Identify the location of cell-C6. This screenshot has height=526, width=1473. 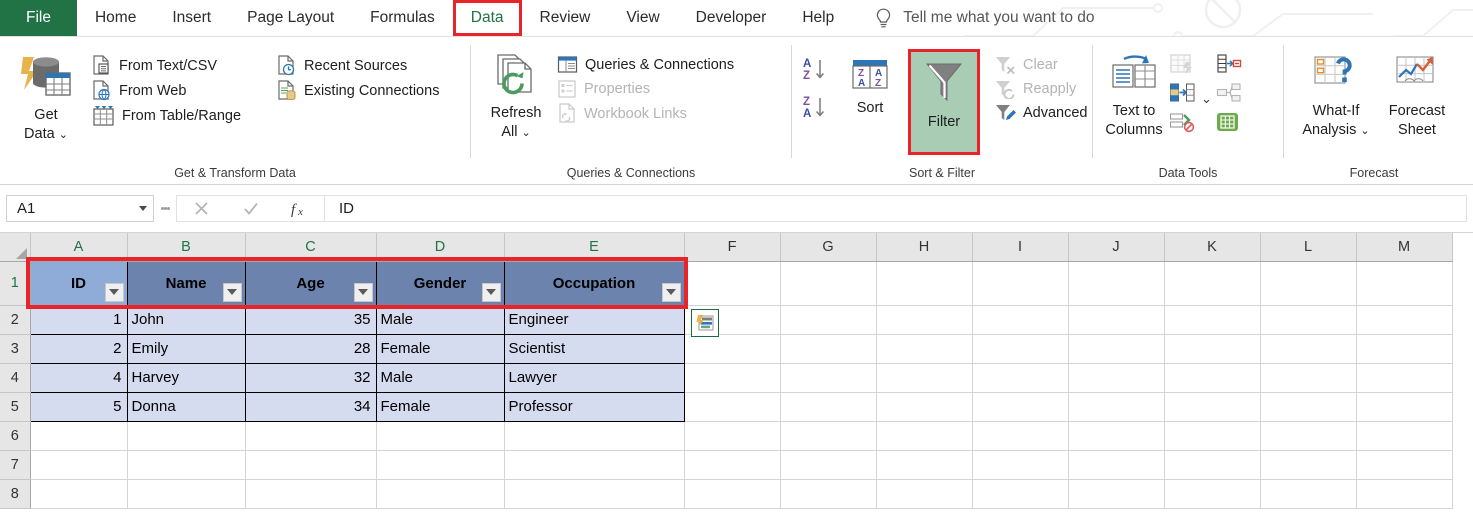
(311, 436).